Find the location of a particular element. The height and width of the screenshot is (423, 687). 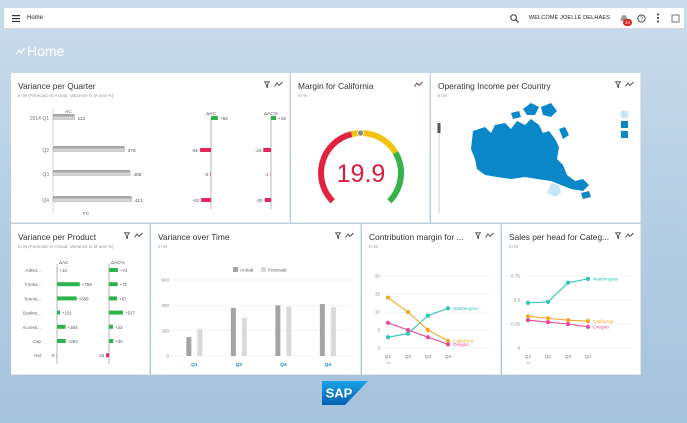

delta-ac-label: +759 is located at coordinates (87, 284).